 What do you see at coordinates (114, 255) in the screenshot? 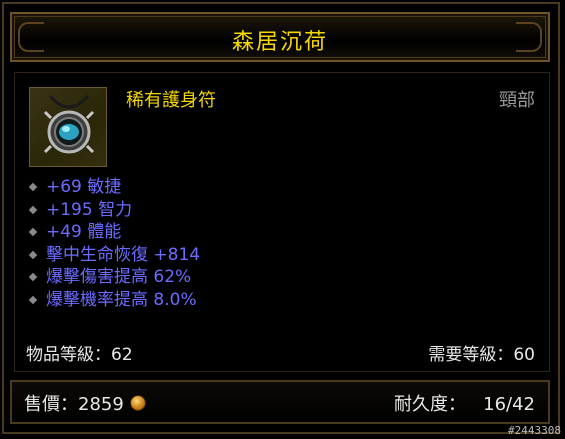
I see `affix-item: 擊中生命恢復 +814` at bounding box center [114, 255].